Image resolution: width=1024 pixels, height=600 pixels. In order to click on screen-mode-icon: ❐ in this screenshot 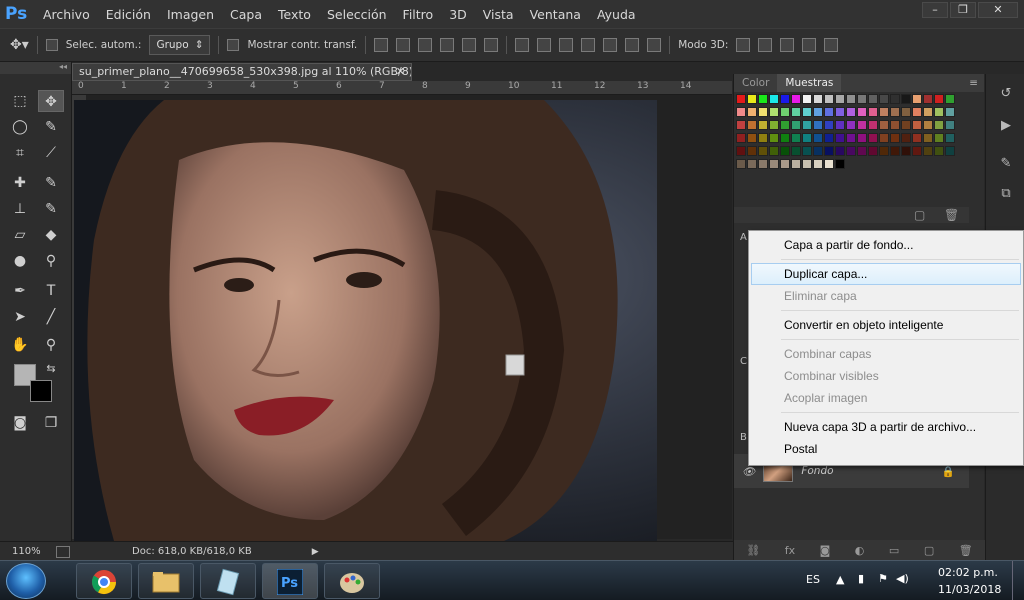, I will do `click(51, 423)`.